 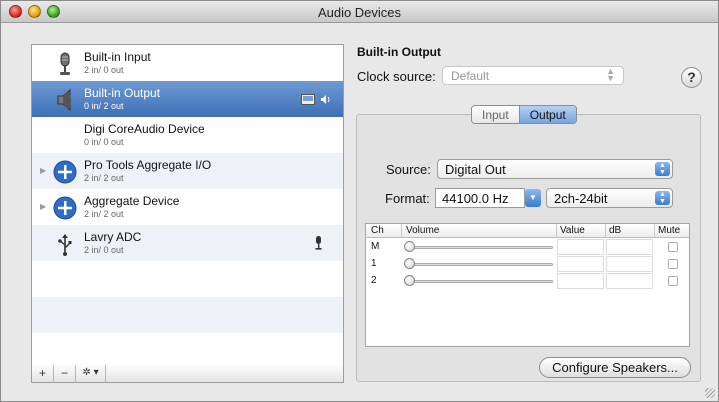 What do you see at coordinates (572, 230) in the screenshot?
I see `col-value: Value` at bounding box center [572, 230].